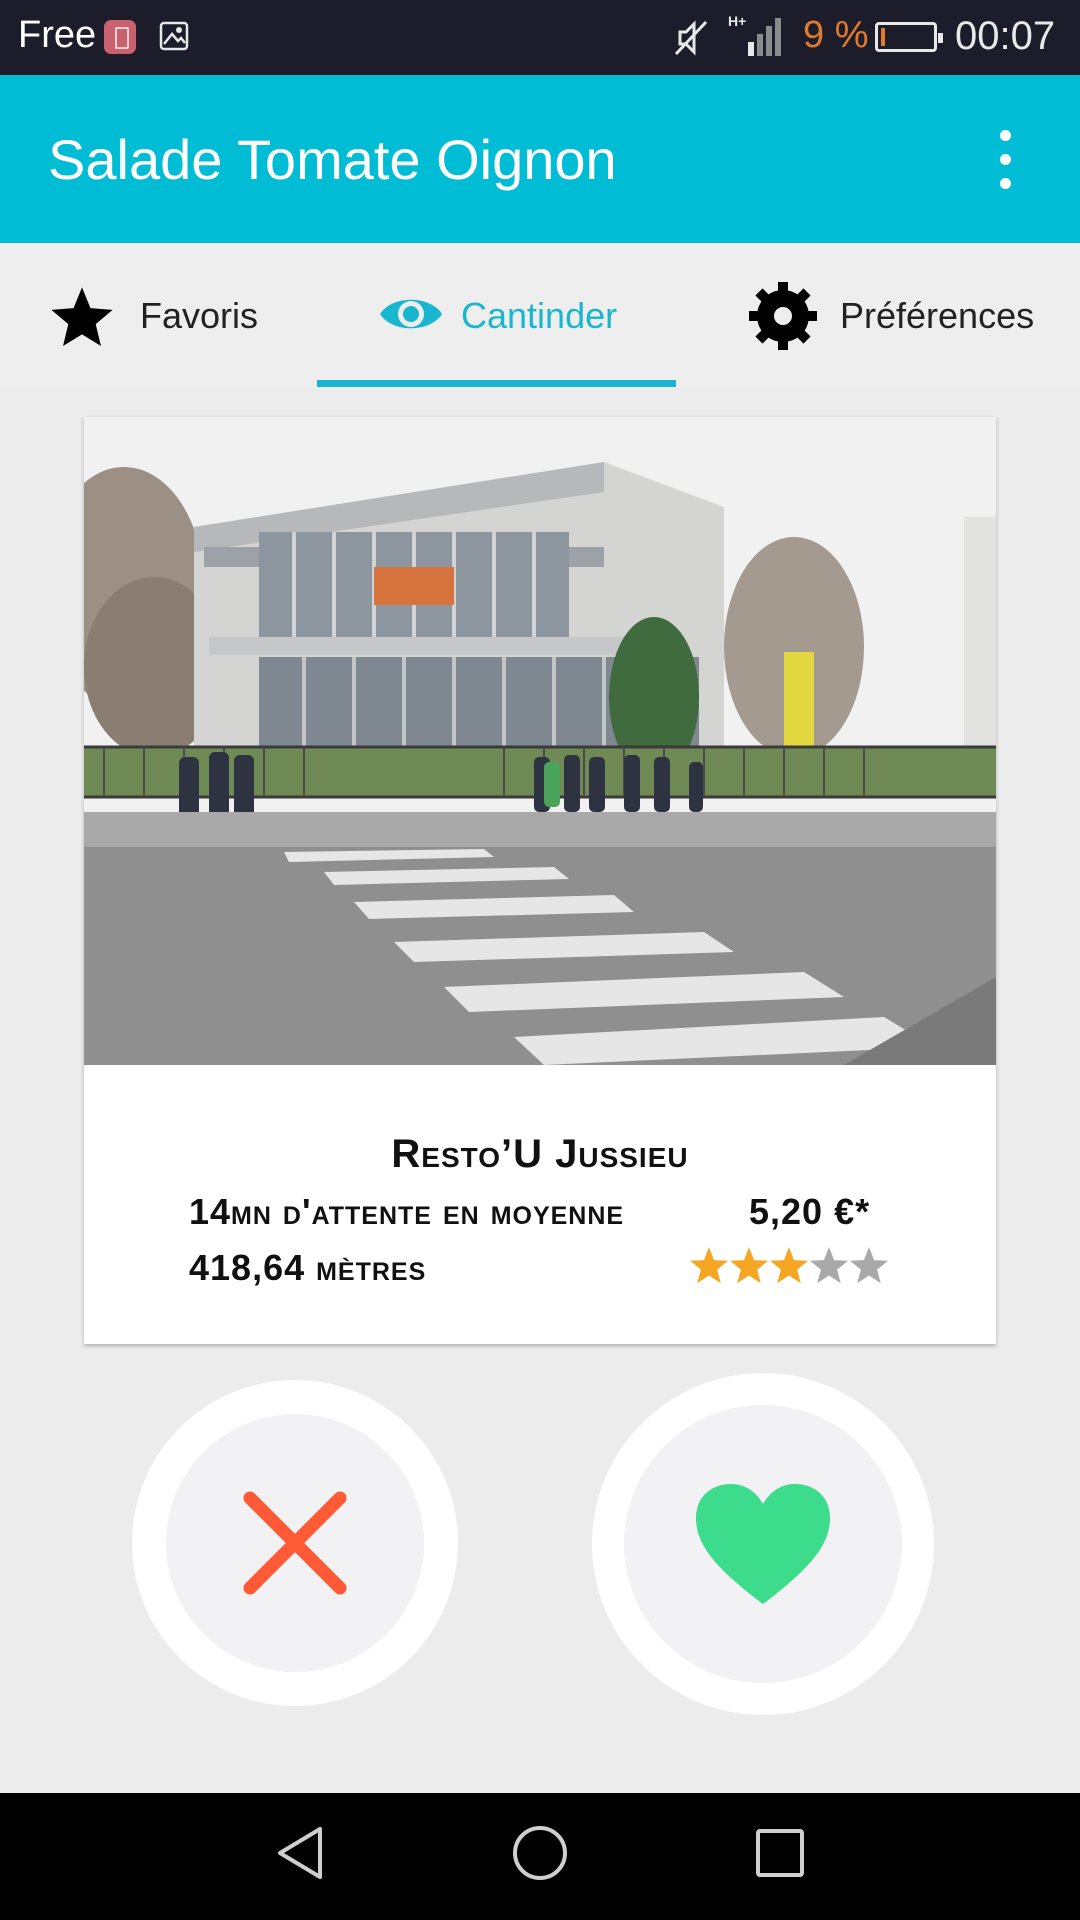 This screenshot has height=1920, width=1080. Describe the element at coordinates (783, 316) in the screenshot. I see `gear-icon` at that location.